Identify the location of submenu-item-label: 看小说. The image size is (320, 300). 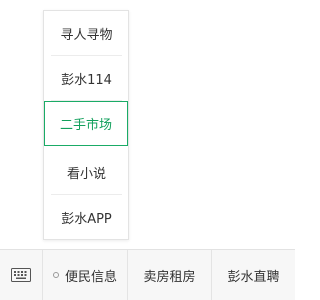
(86, 174).